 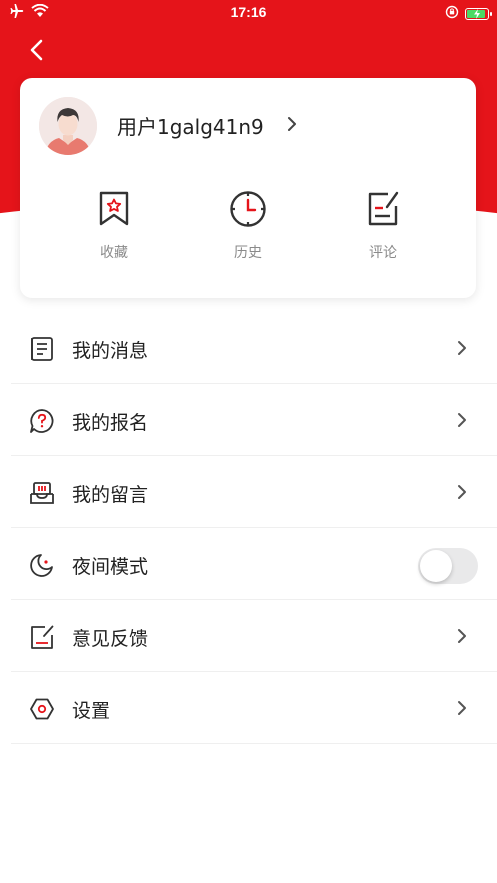 What do you see at coordinates (42, 493) in the screenshot?
I see `message-tray-icon` at bounding box center [42, 493].